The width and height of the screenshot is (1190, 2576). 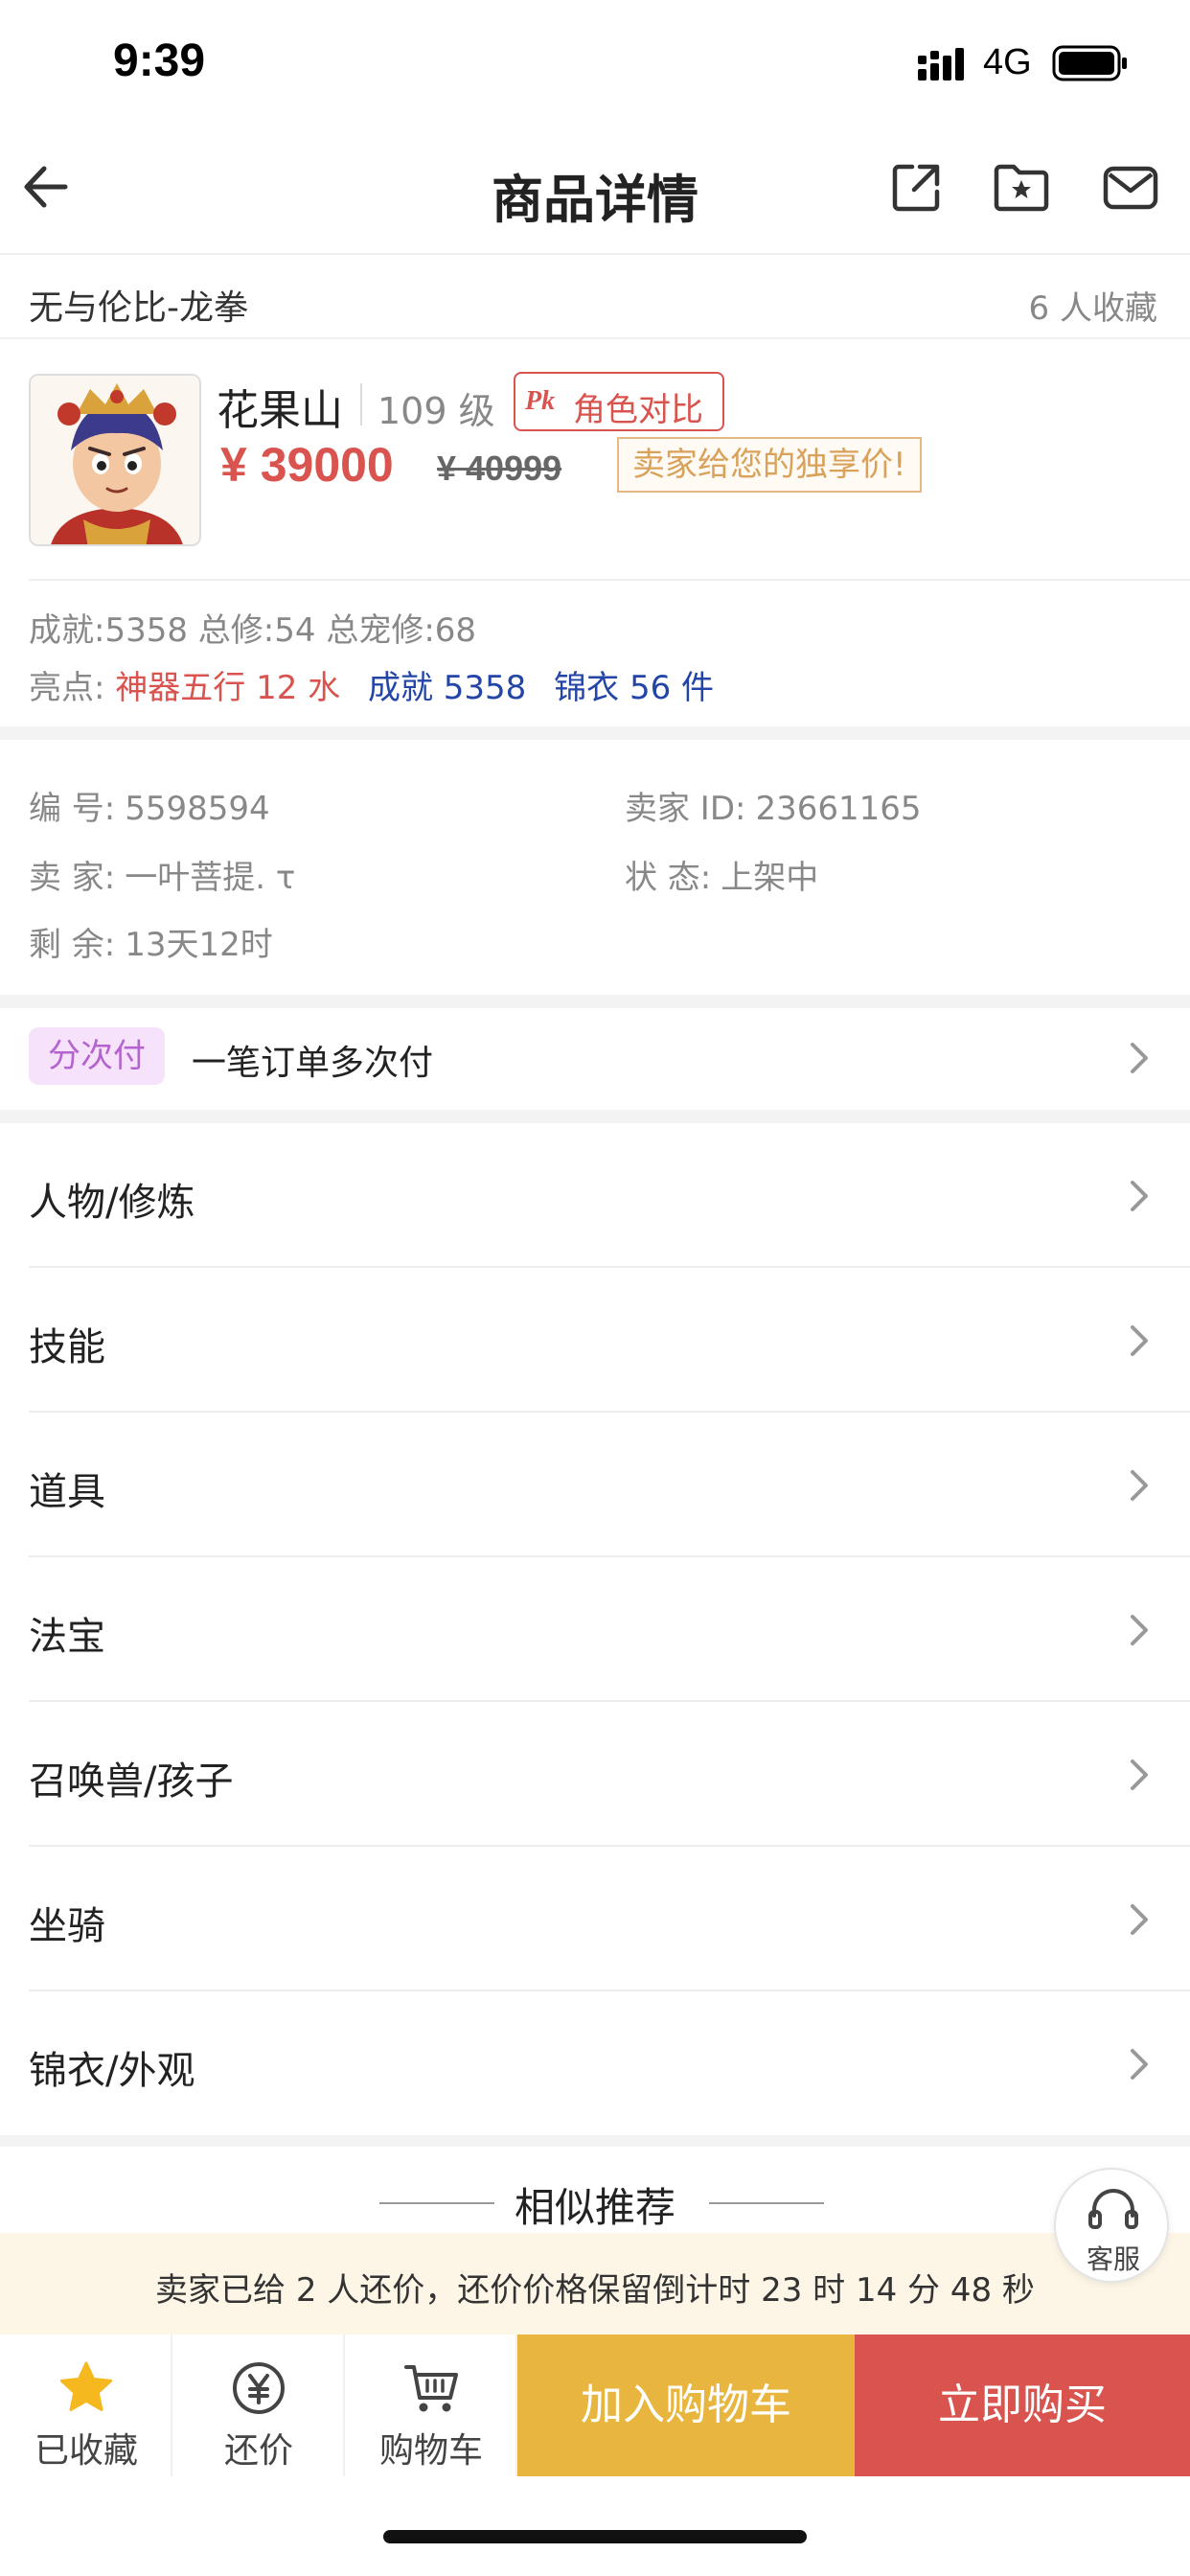 I want to click on role-compare-label: 角色对比, so click(x=638, y=410).